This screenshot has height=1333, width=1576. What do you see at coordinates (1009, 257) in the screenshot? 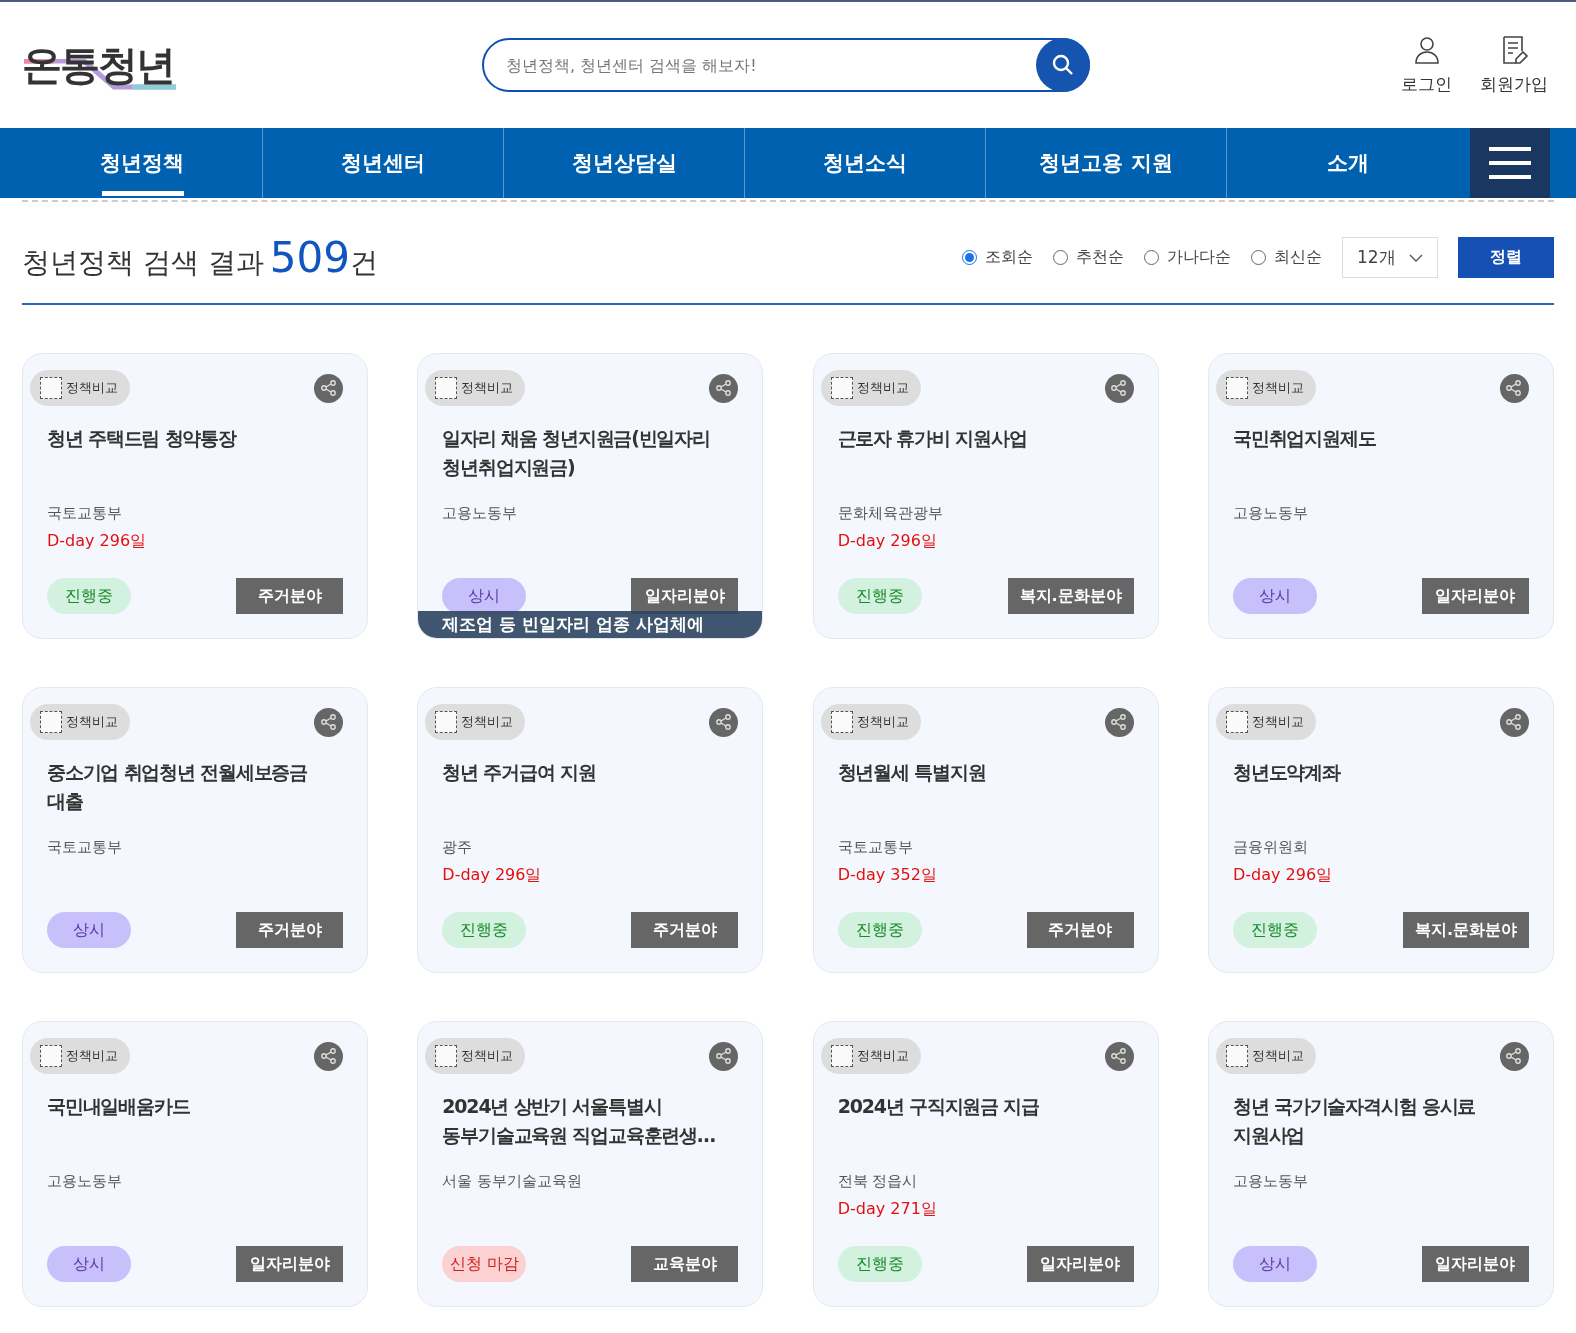
I see `sort-option-label: 조회순` at bounding box center [1009, 257].